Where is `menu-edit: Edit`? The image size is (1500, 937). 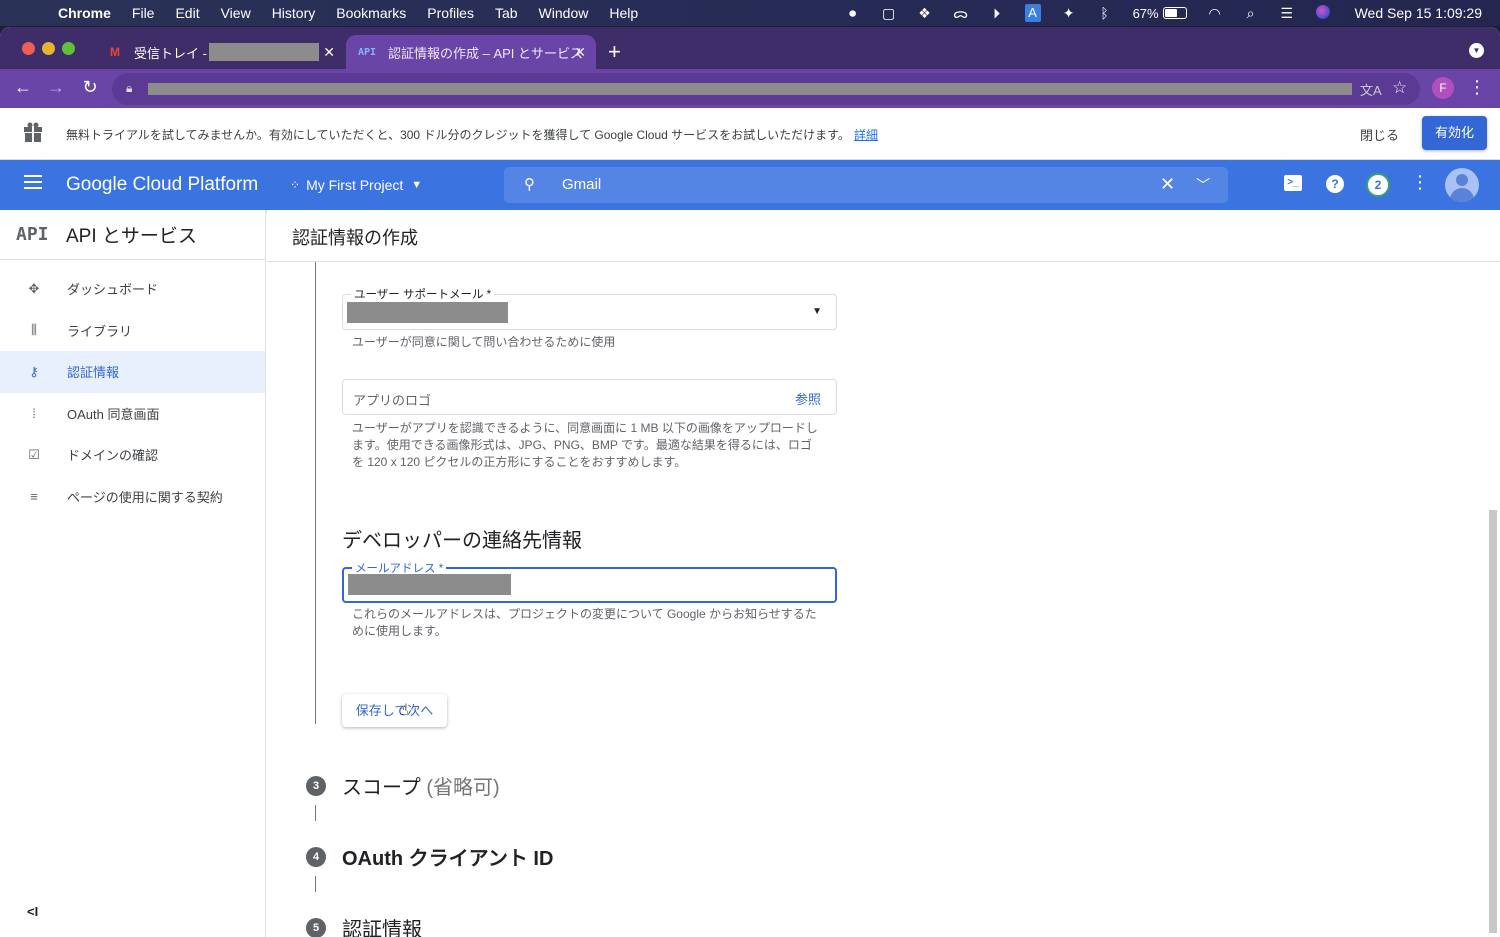
menu-edit: Edit is located at coordinates (187, 13).